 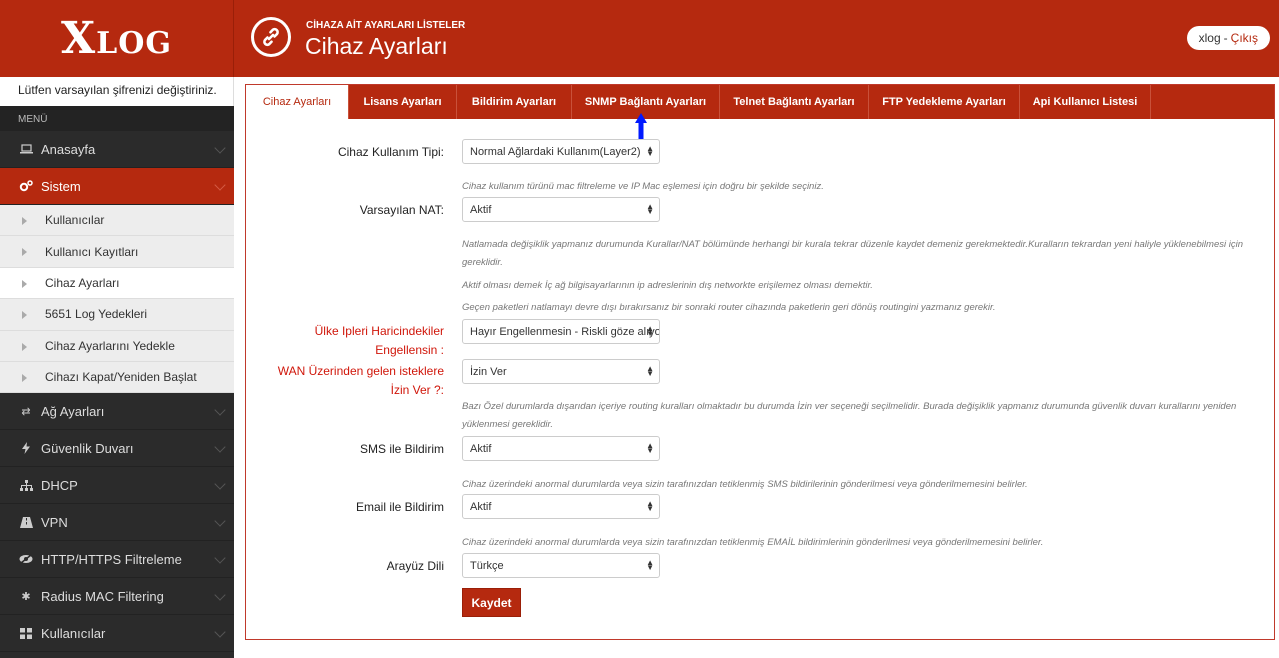 I want to click on save-button: Kaydet, so click(x=491, y=602).